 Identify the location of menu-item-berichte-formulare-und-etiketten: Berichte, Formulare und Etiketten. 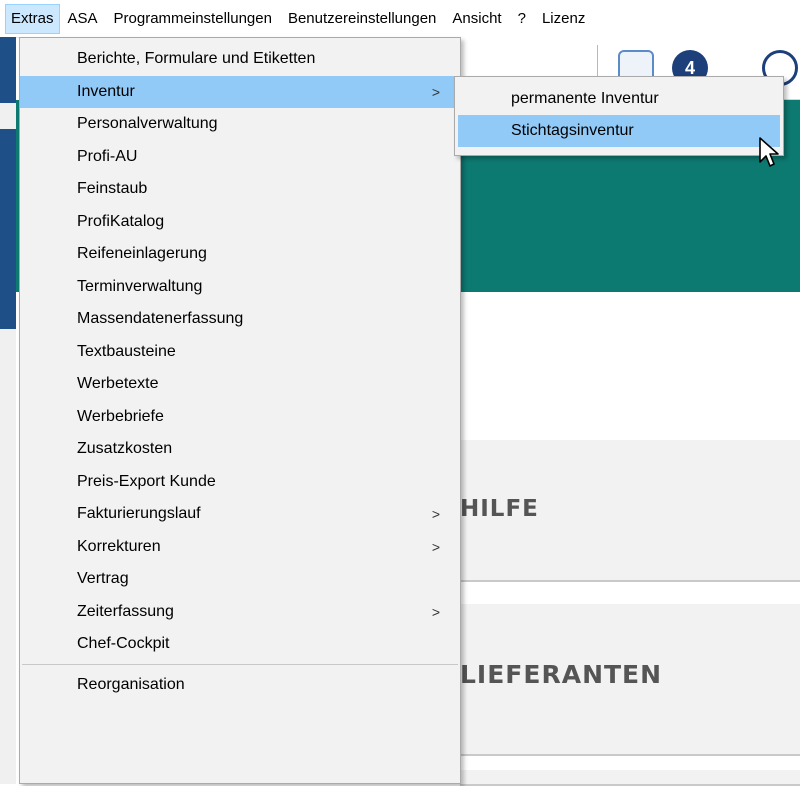
(240, 59).